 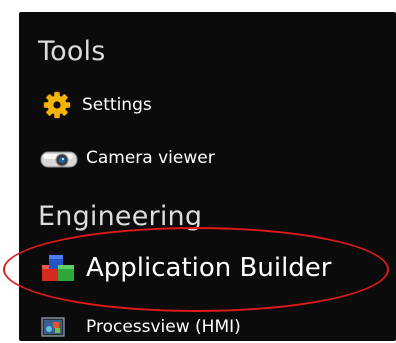 I want to click on processview-icon, so click(x=60, y=327).